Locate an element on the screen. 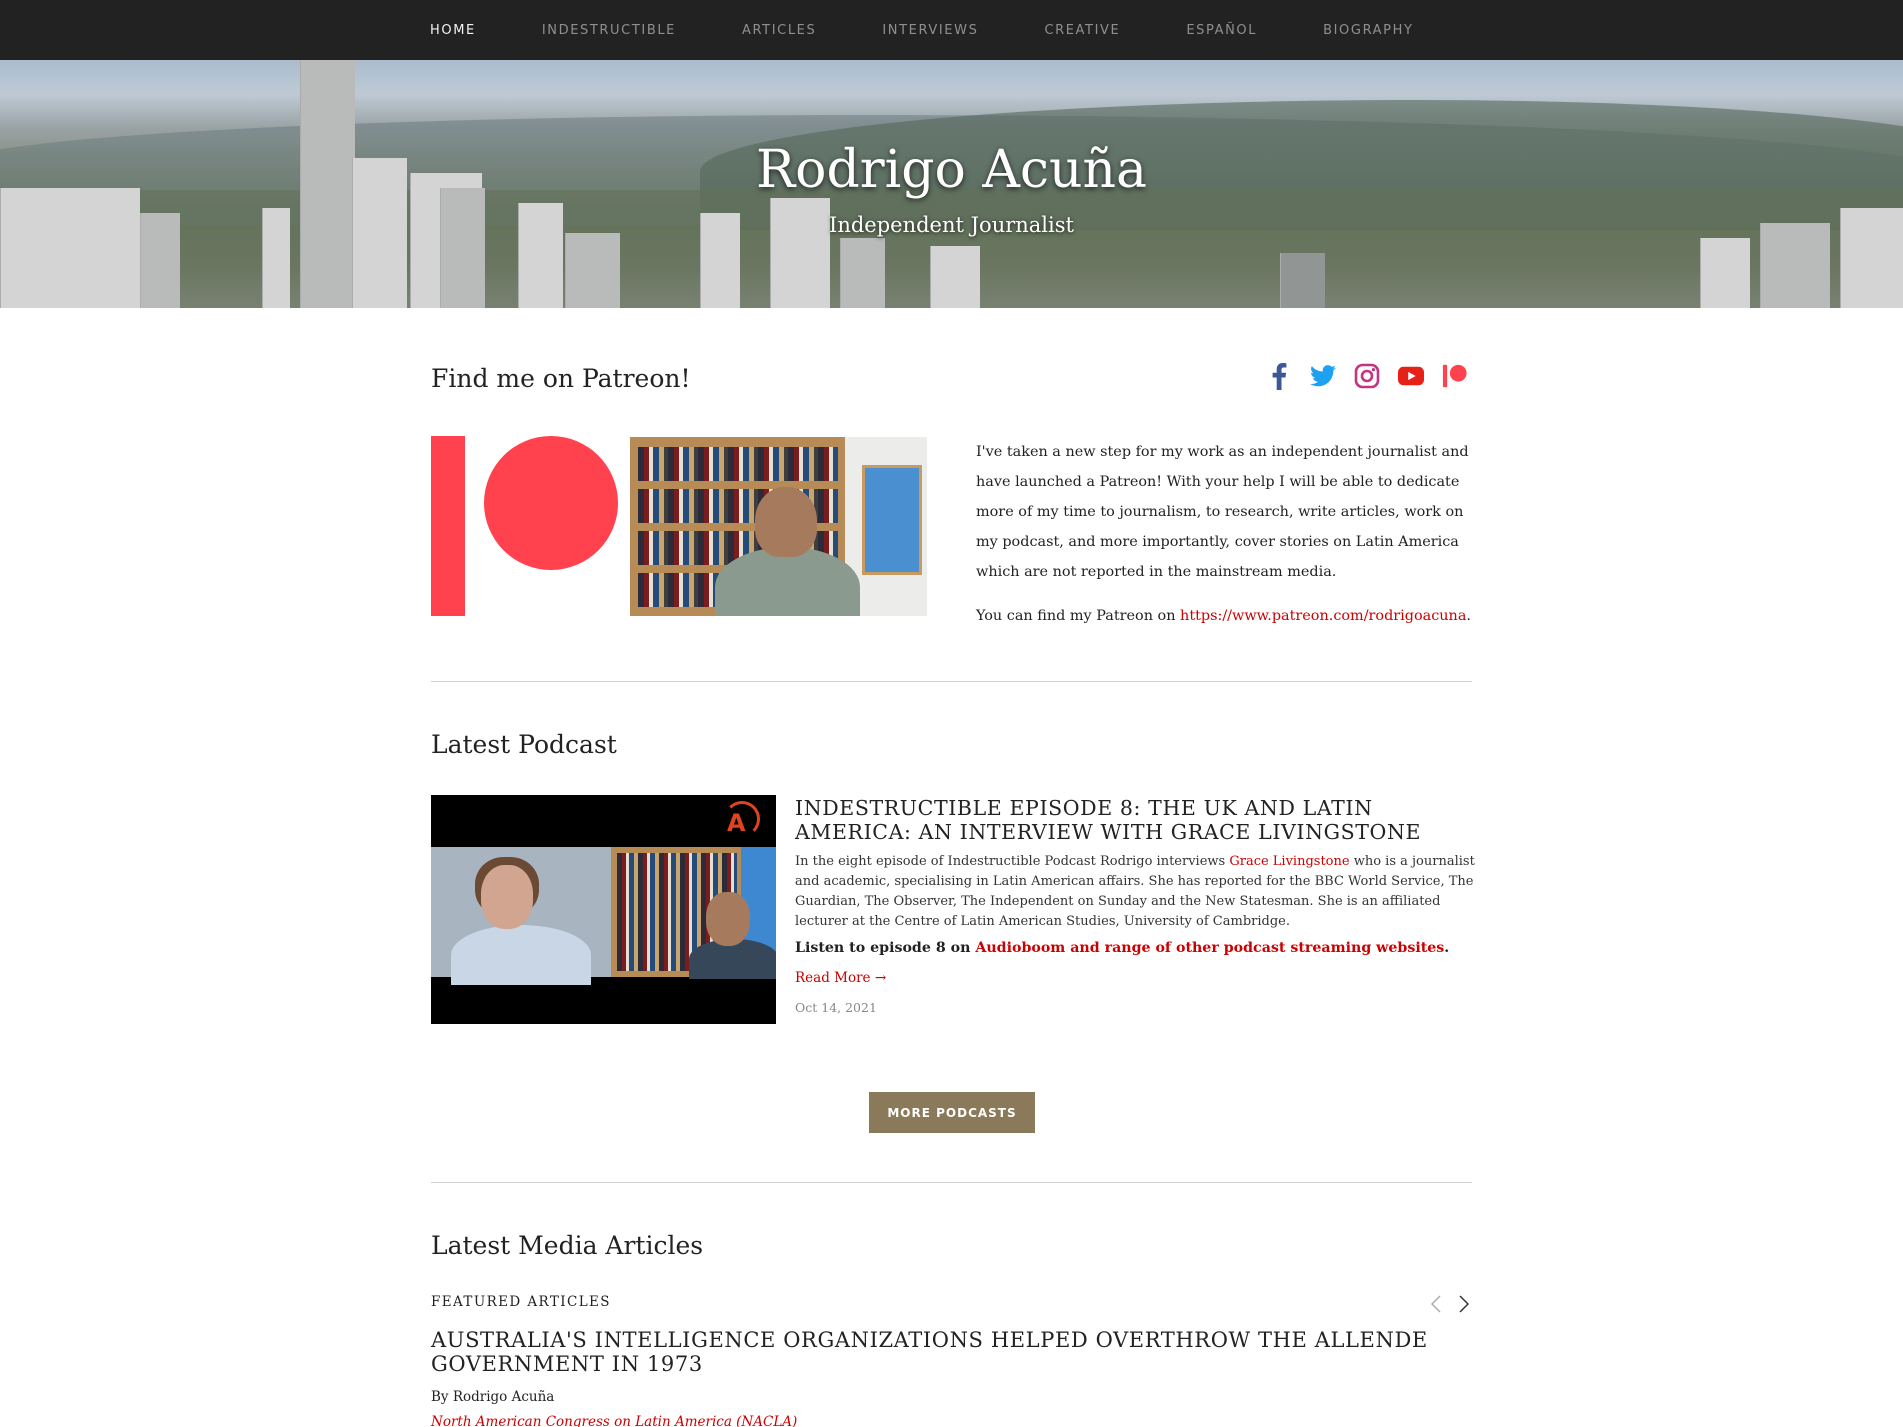  listen-suffix: . is located at coordinates (1447, 948).